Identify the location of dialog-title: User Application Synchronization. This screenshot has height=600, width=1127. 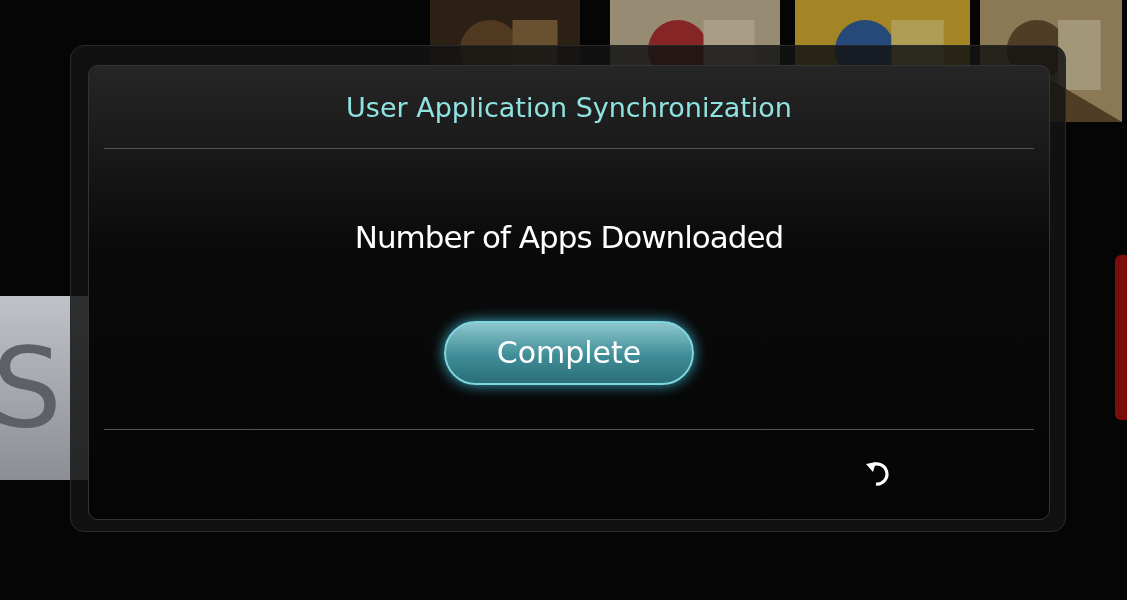
(569, 108).